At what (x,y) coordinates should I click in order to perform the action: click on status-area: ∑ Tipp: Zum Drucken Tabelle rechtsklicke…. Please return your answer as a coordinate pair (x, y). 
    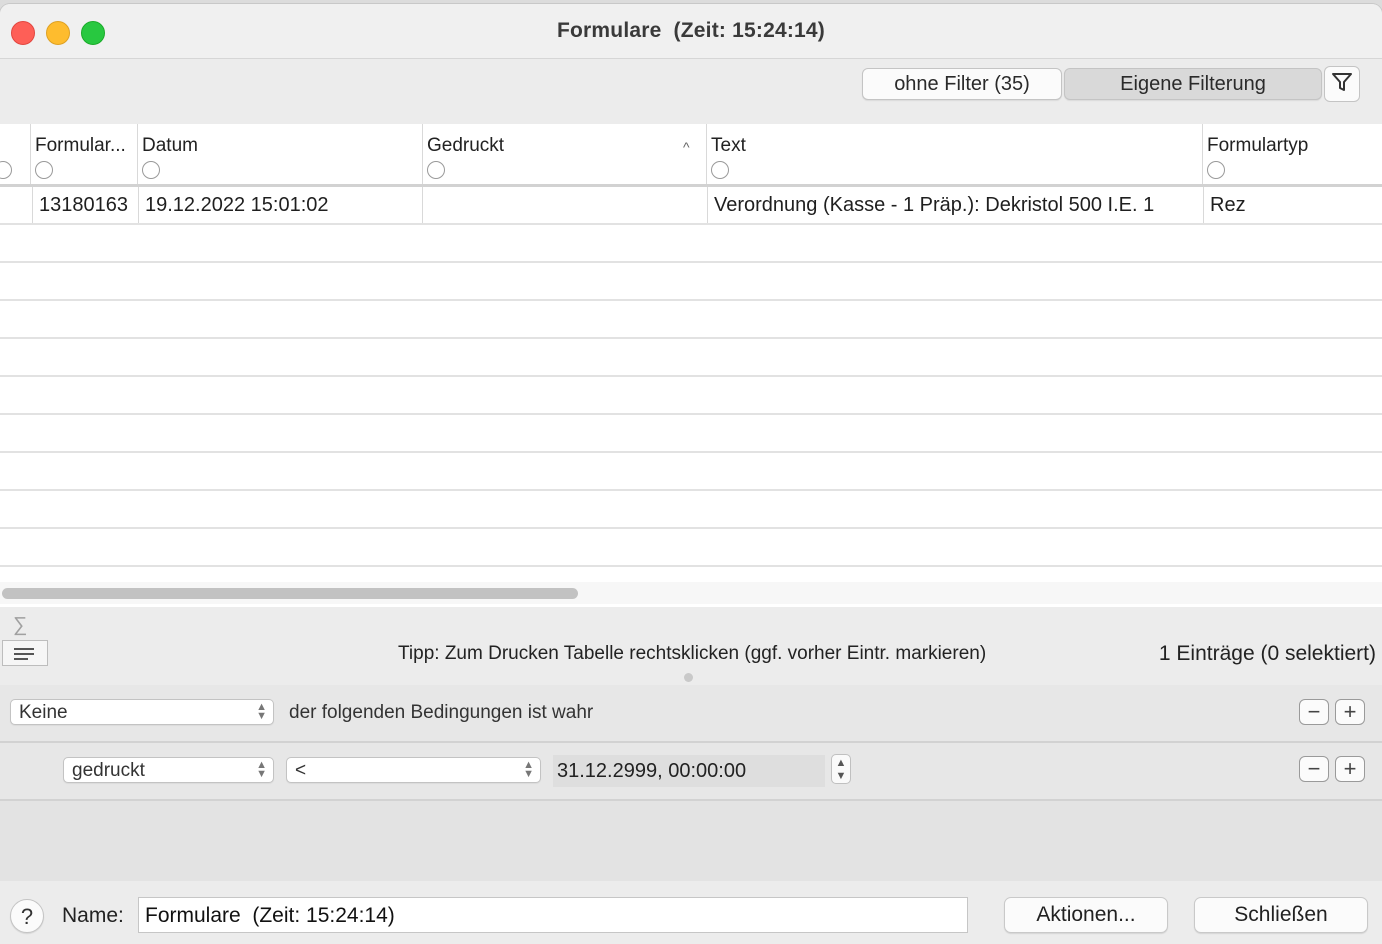
    Looking at the image, I should click on (691, 646).